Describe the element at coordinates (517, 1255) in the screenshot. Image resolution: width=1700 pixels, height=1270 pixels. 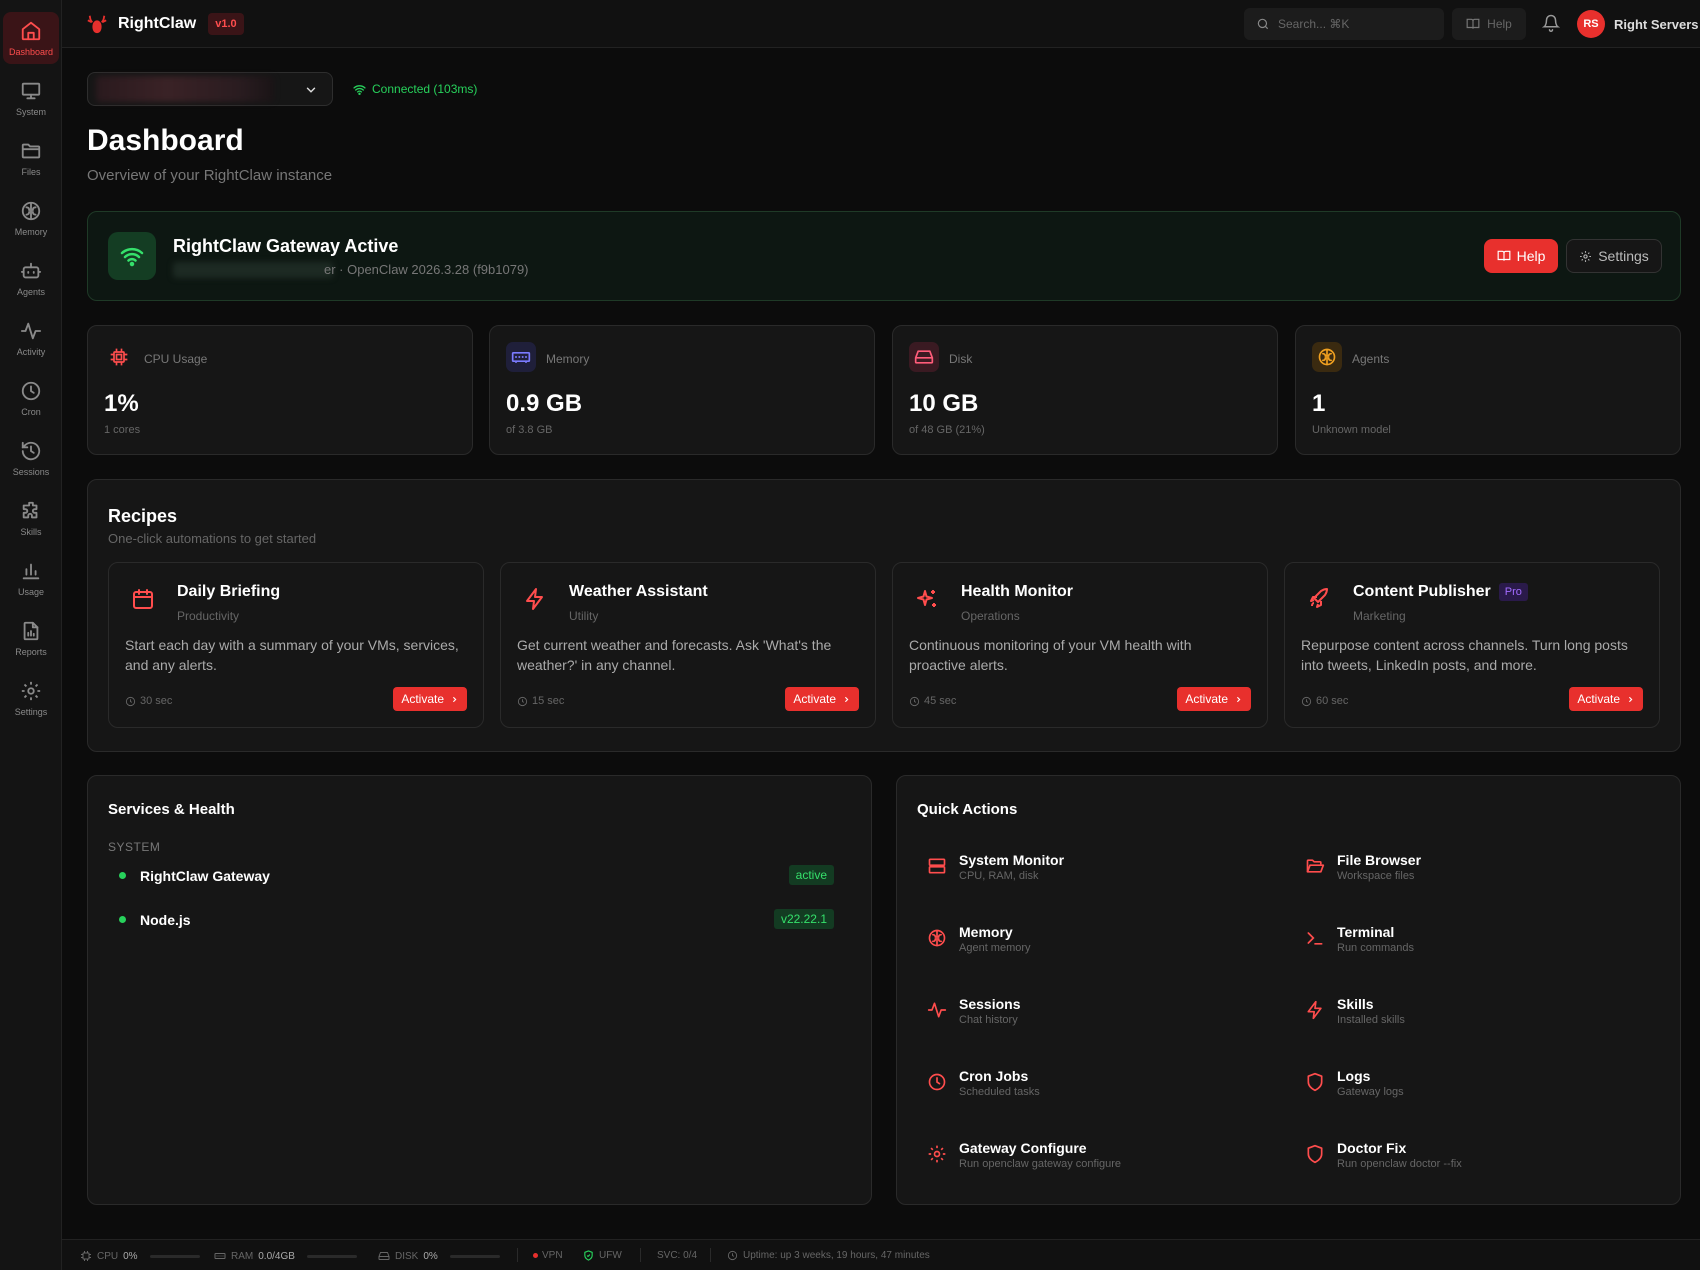
I see `divider` at that location.